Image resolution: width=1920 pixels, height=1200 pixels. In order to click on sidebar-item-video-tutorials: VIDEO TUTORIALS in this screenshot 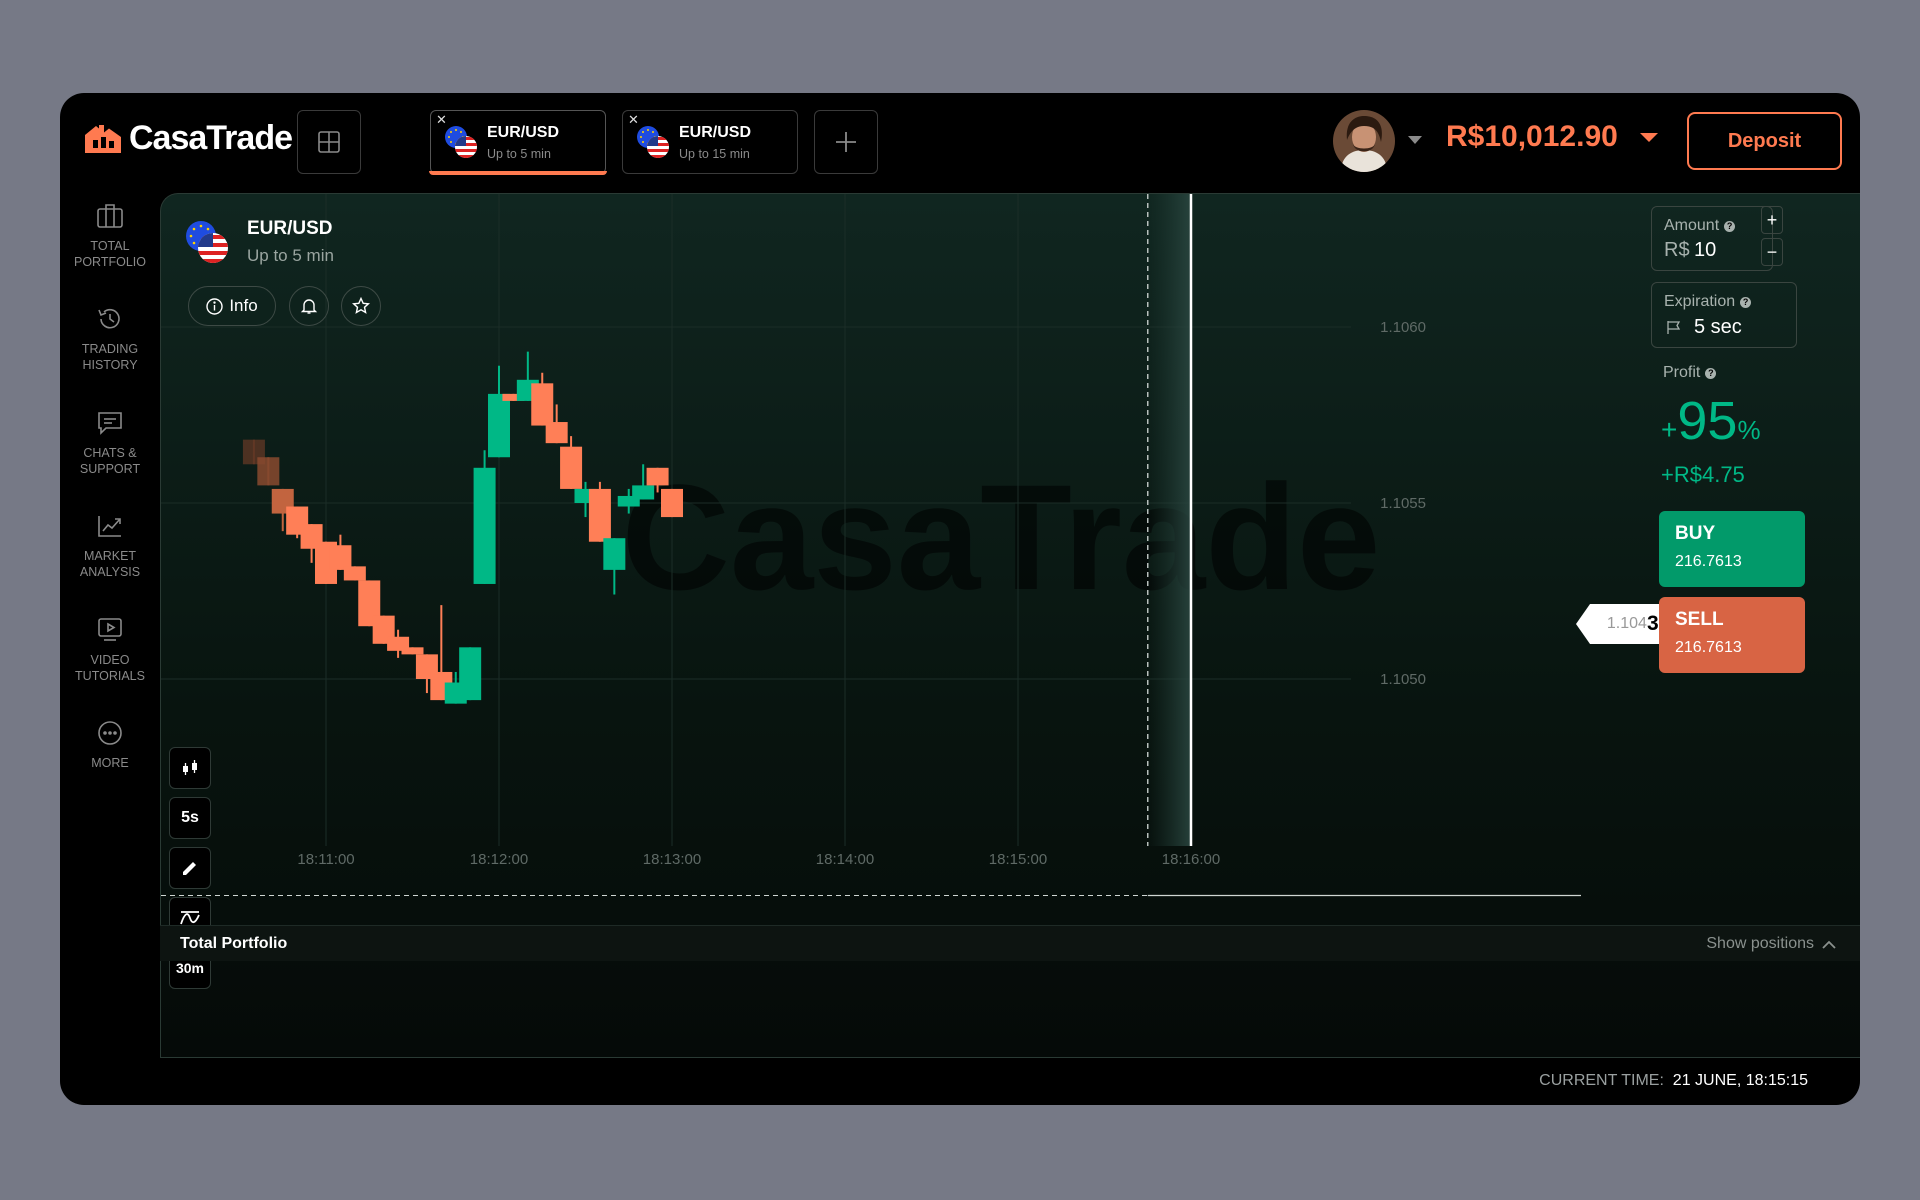, I will do `click(110, 650)`.